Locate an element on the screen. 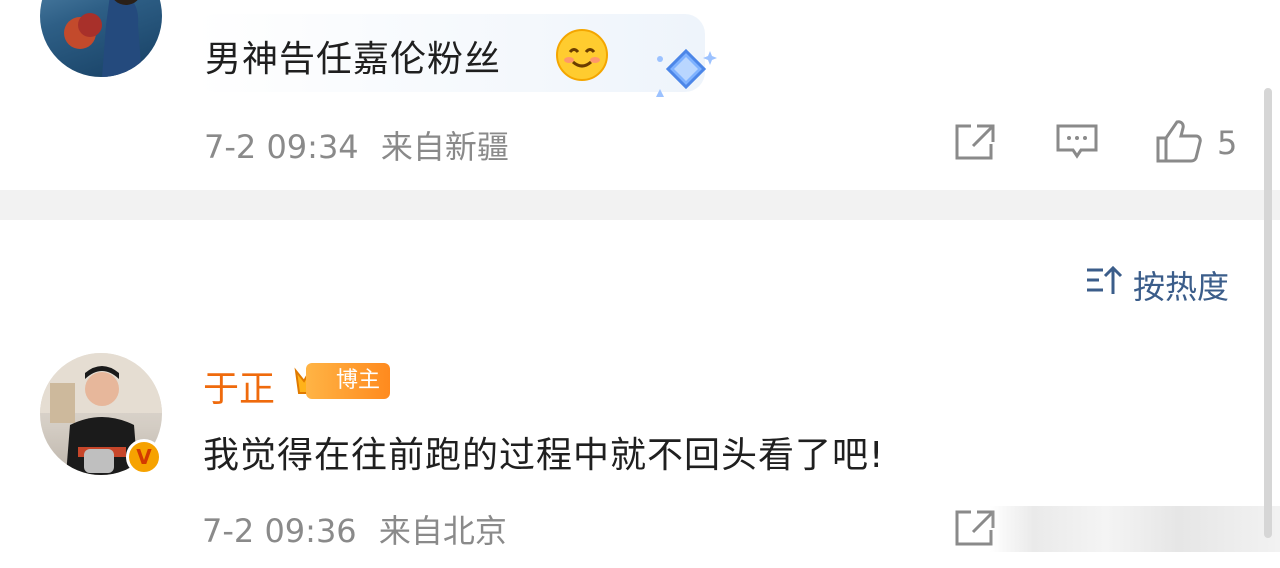 The width and height of the screenshot is (1280, 568). emoji-smile-icon is located at coordinates (582, 57).